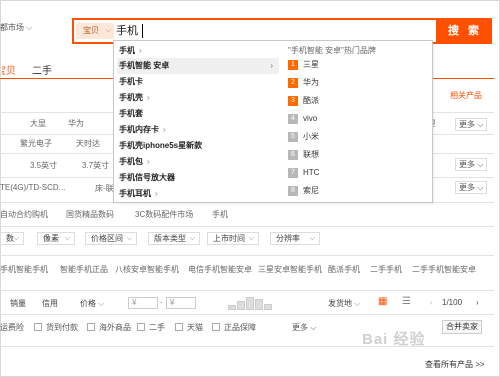  What do you see at coordinates (344, 269) in the screenshot?
I see `related-search-link: 酷派手机` at bounding box center [344, 269].